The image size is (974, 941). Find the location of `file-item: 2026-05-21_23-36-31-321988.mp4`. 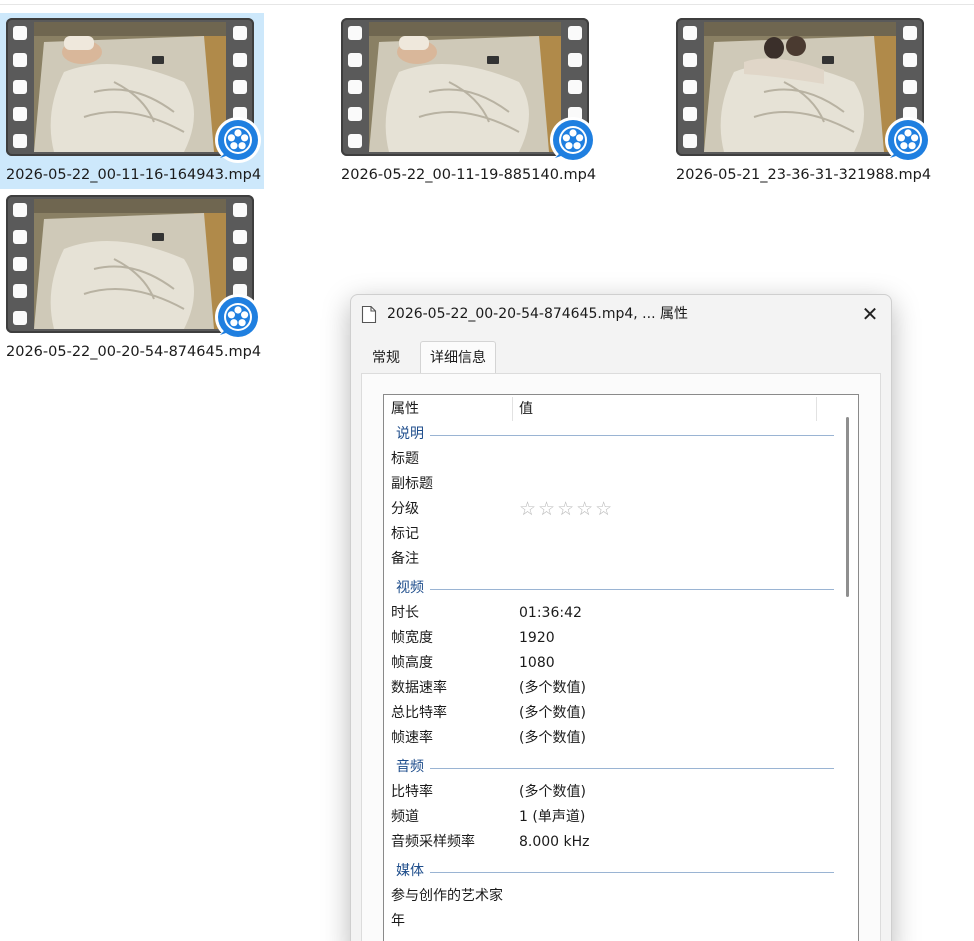

file-item: 2026-05-21_23-36-31-321988.mp4 is located at coordinates (802, 101).